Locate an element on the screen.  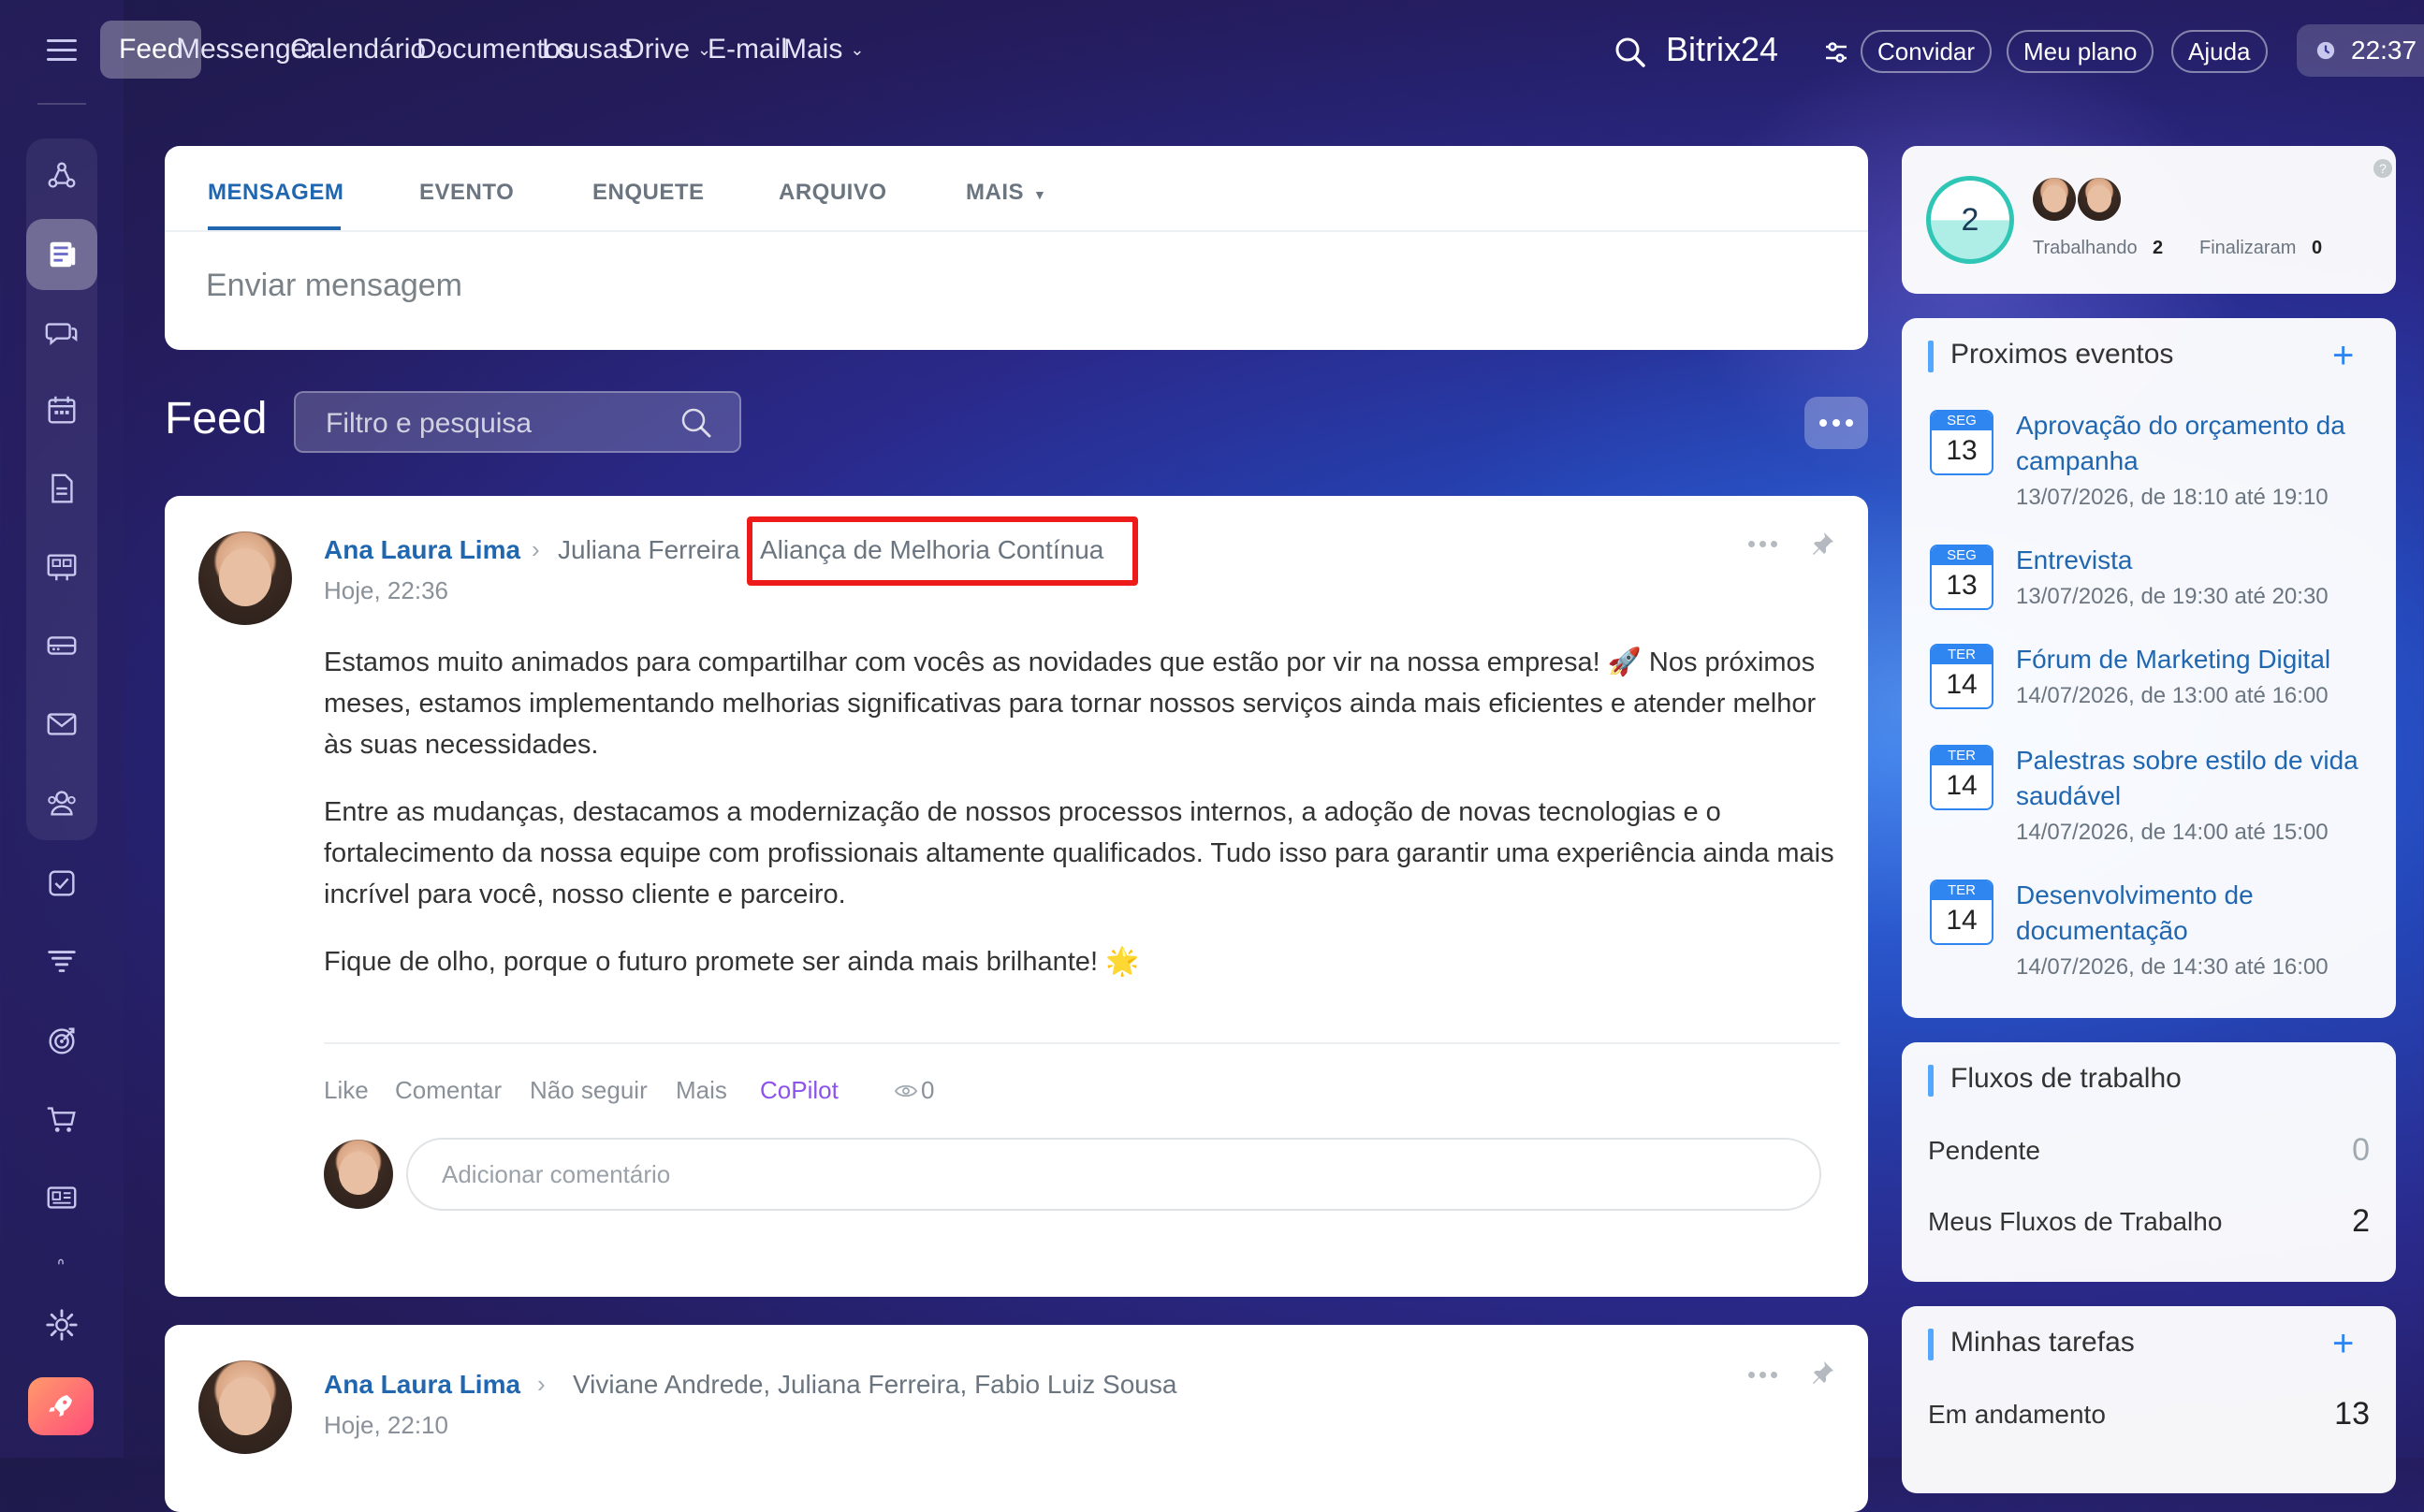
sidebar-item-boards is located at coordinates (61, 567).